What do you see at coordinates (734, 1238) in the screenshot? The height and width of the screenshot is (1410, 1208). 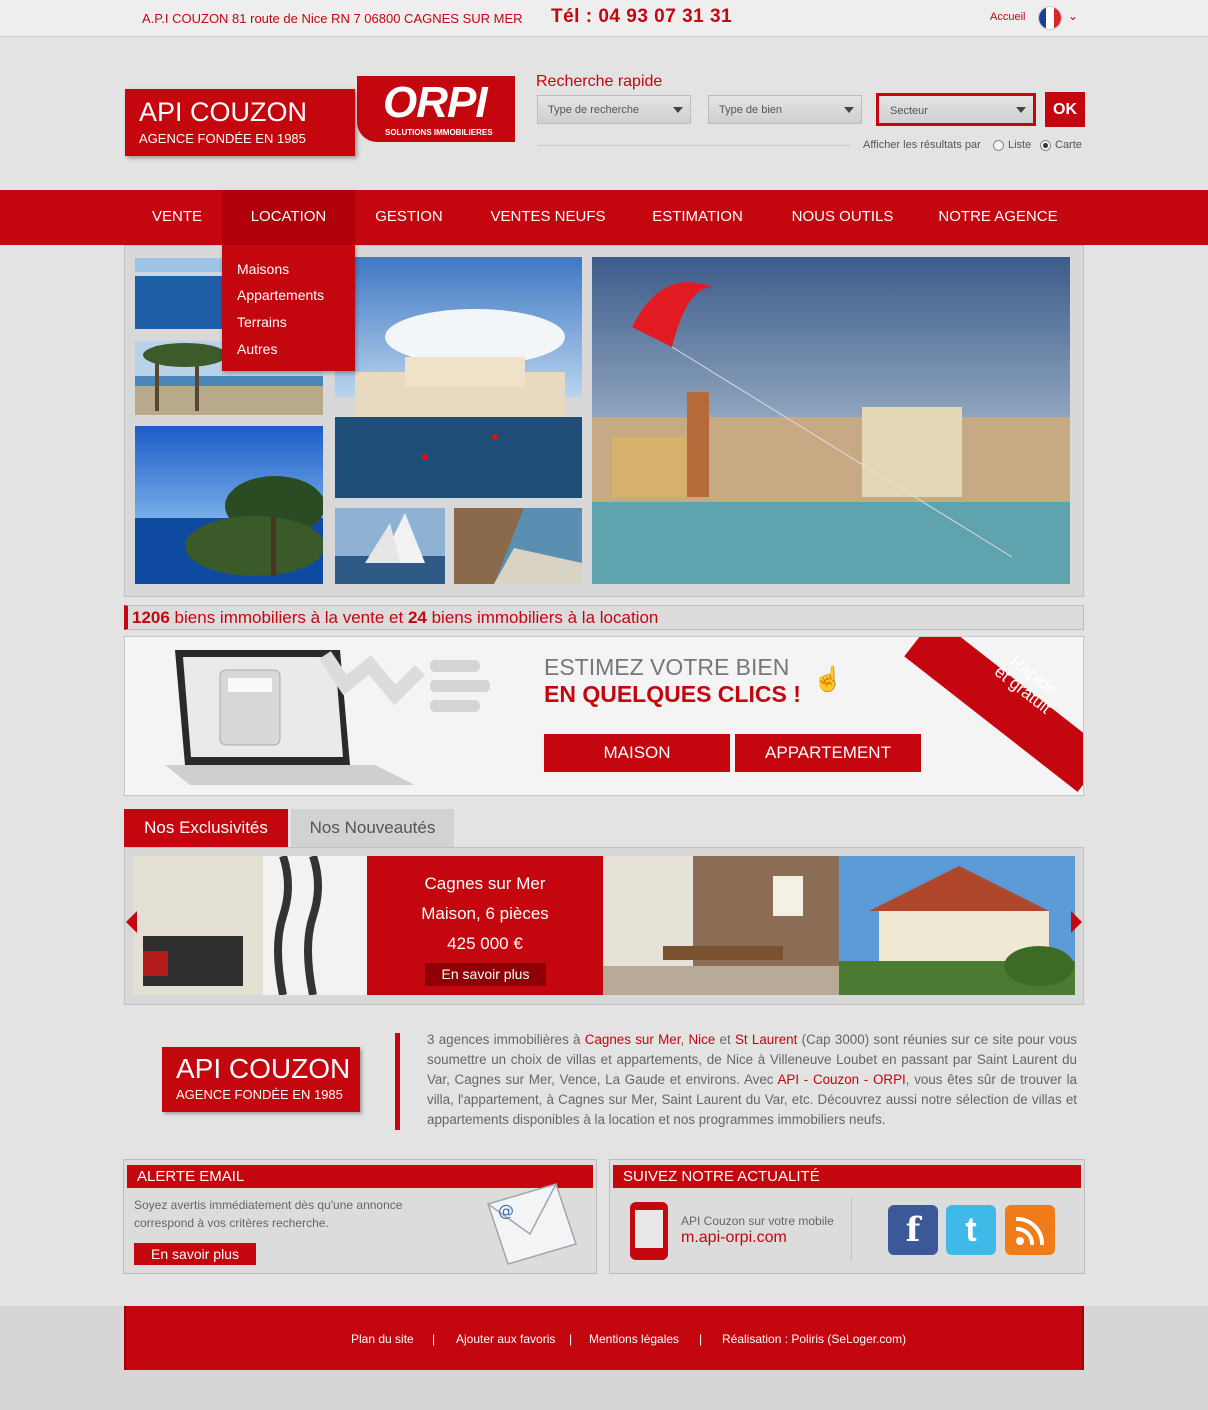 I see `mobile-site-link: m.api-orpi.com` at bounding box center [734, 1238].